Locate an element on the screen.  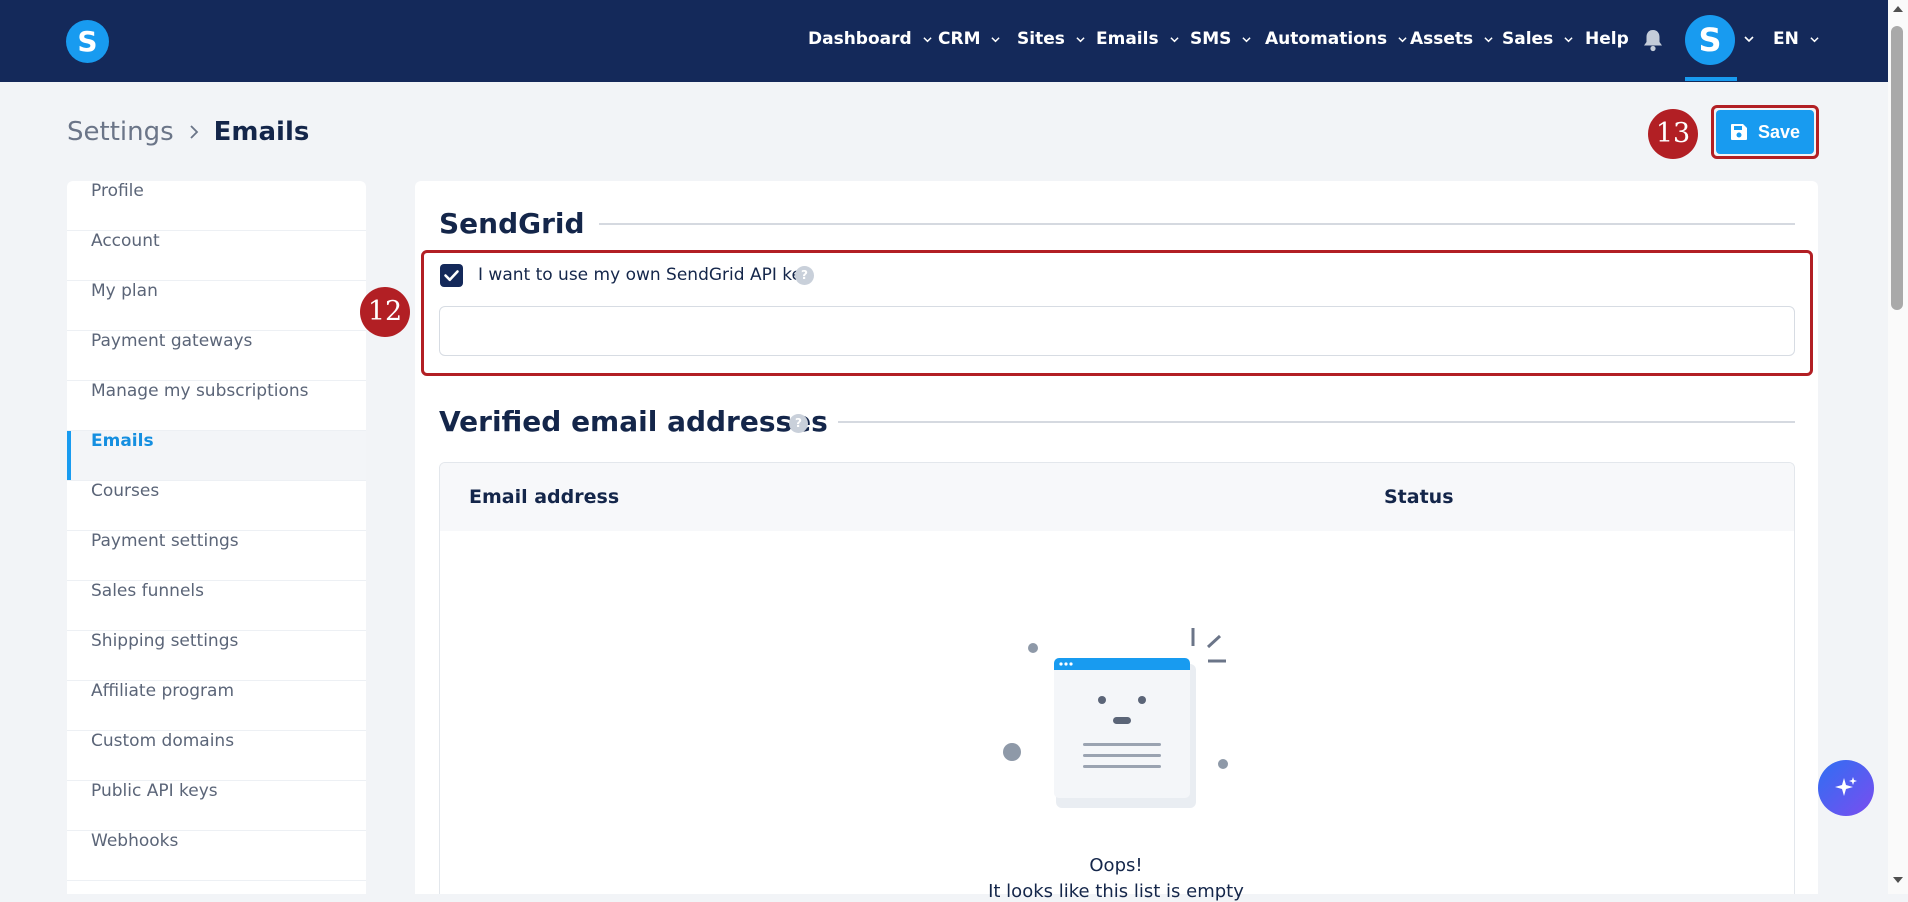
nav-crm: CRM is located at coordinates (969, 39).